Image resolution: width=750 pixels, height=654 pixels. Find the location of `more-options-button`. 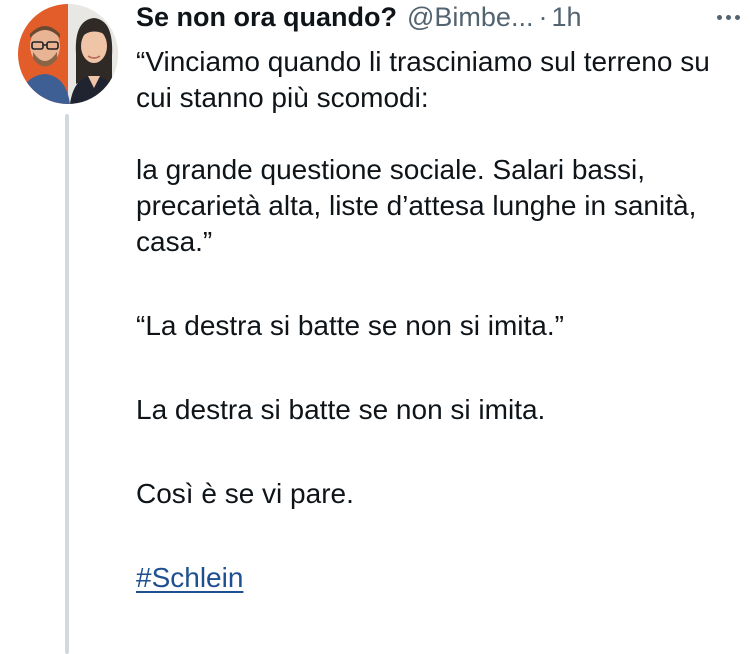

more-options-button is located at coordinates (728, 17).